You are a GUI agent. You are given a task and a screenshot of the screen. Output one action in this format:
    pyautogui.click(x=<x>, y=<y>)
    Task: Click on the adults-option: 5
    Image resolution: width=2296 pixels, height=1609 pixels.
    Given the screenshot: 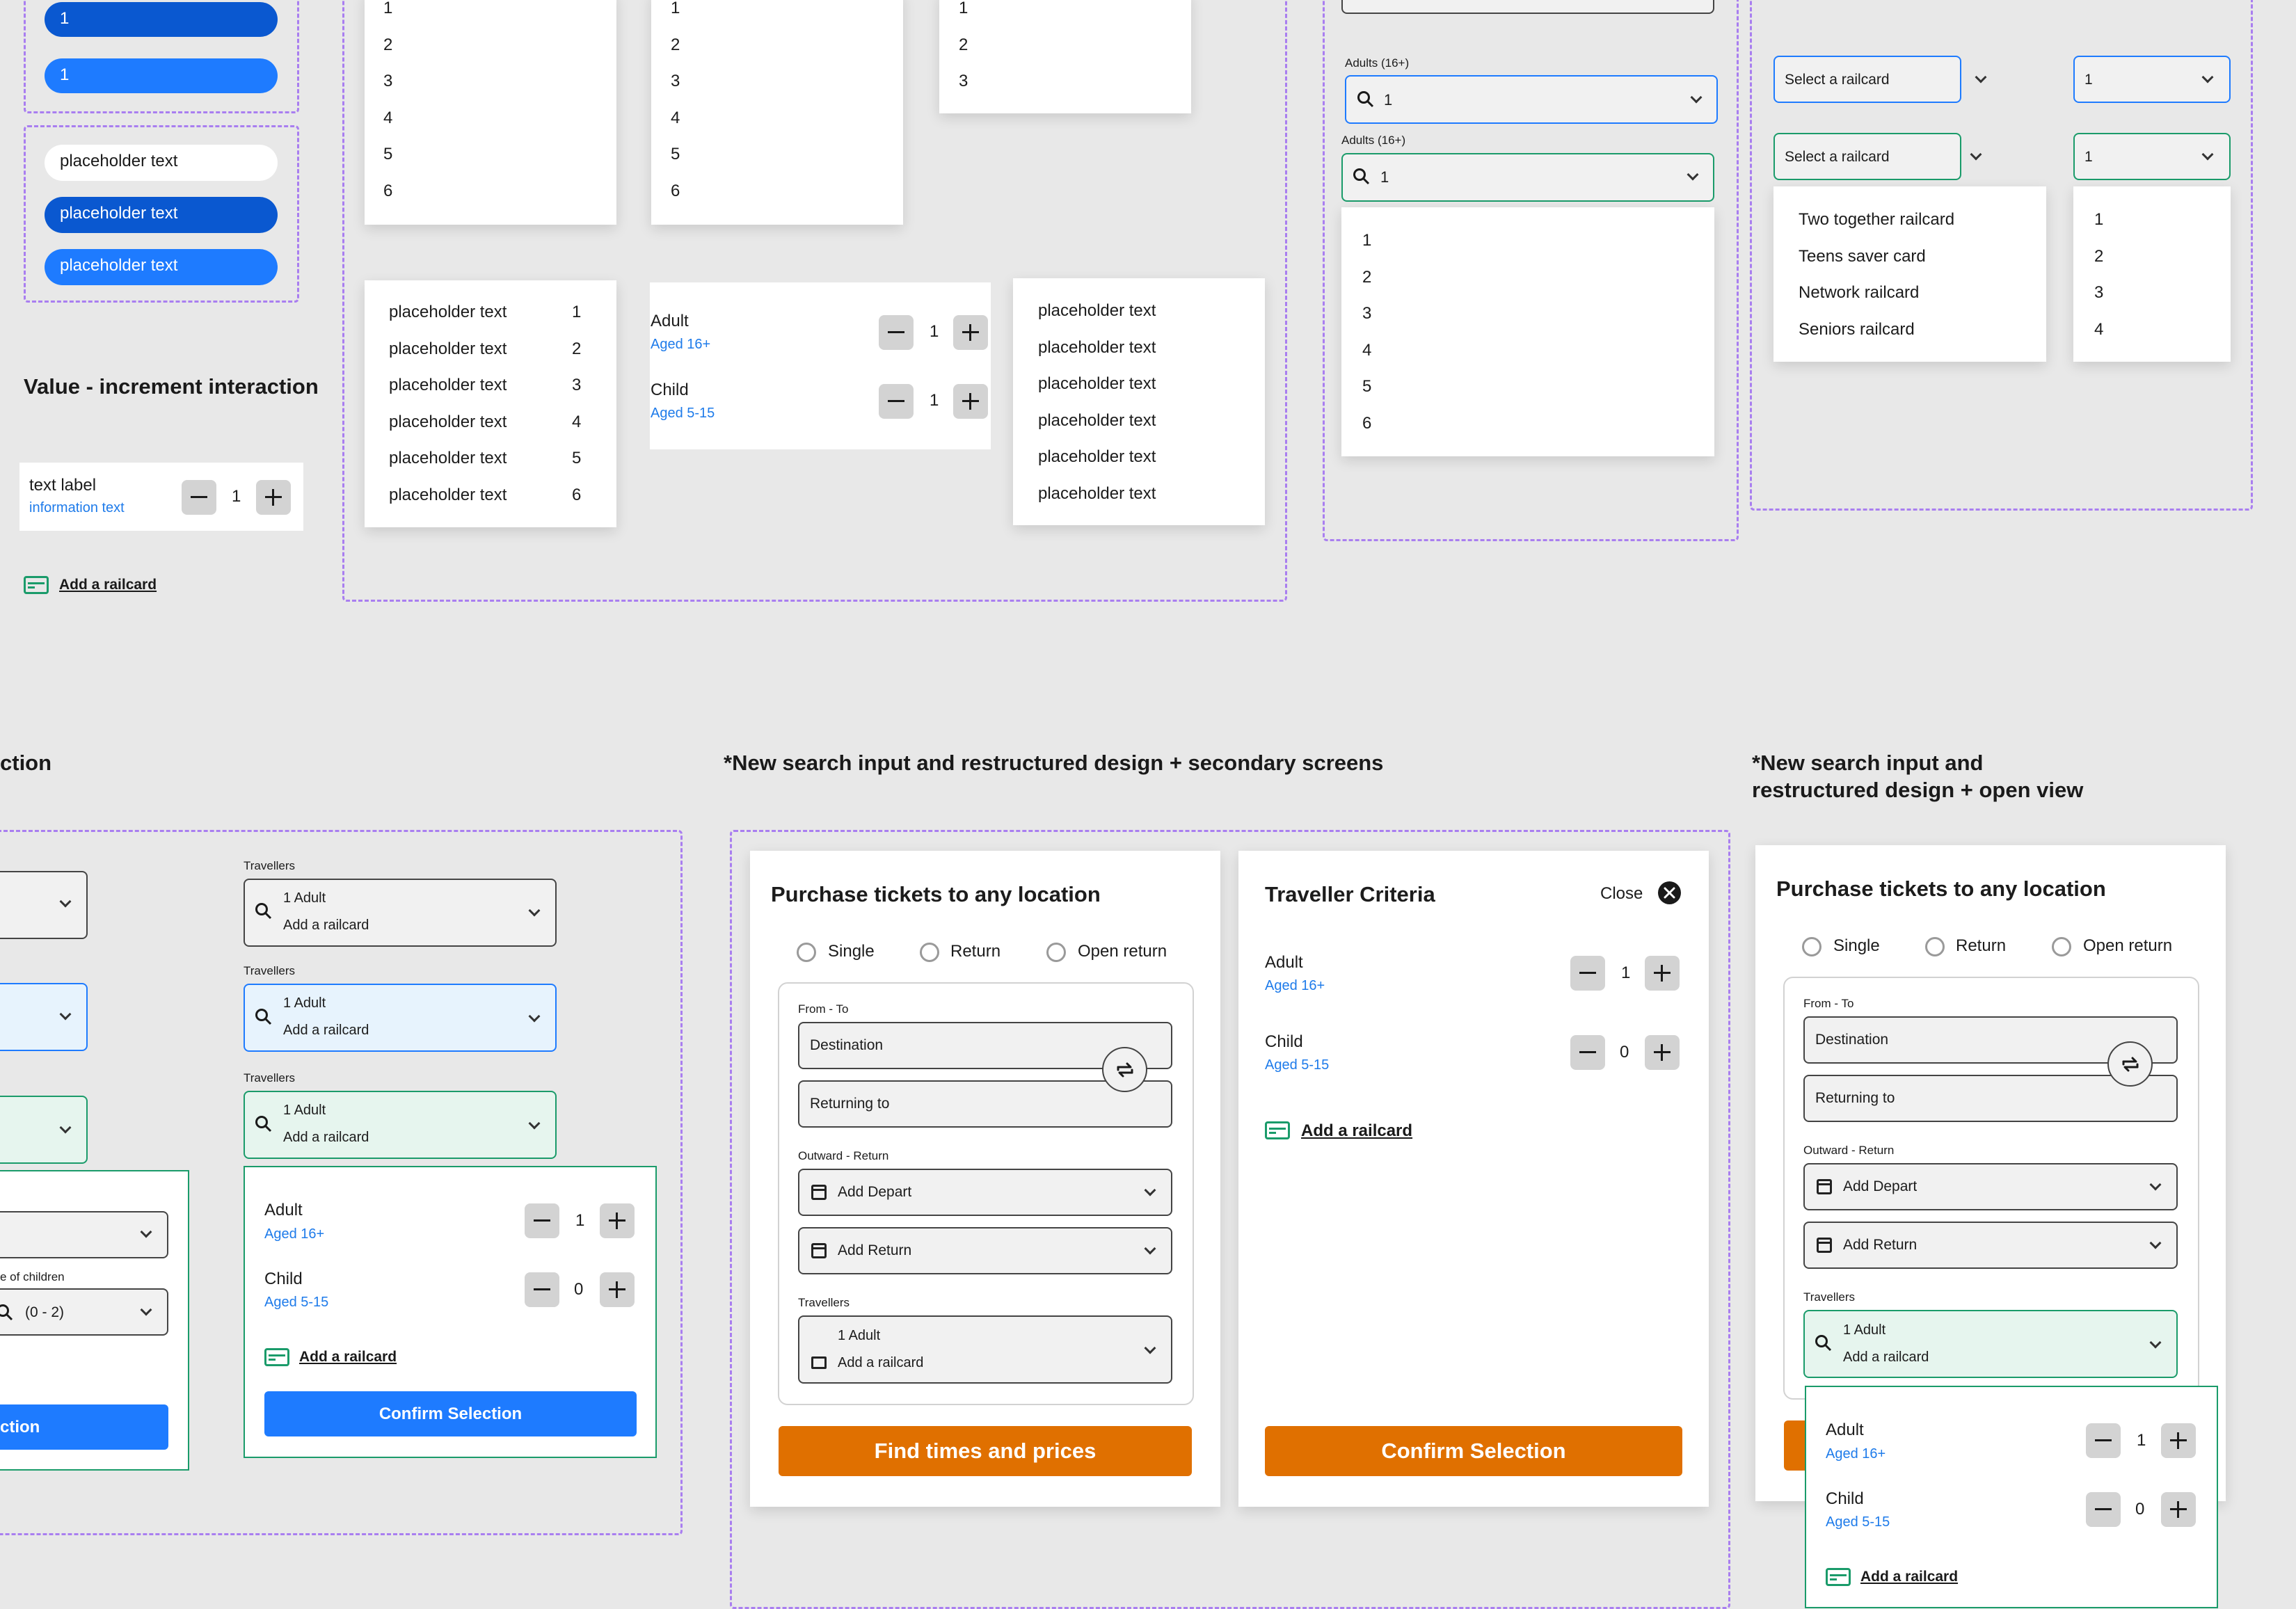 What is the action you would take?
    pyautogui.click(x=1367, y=387)
    